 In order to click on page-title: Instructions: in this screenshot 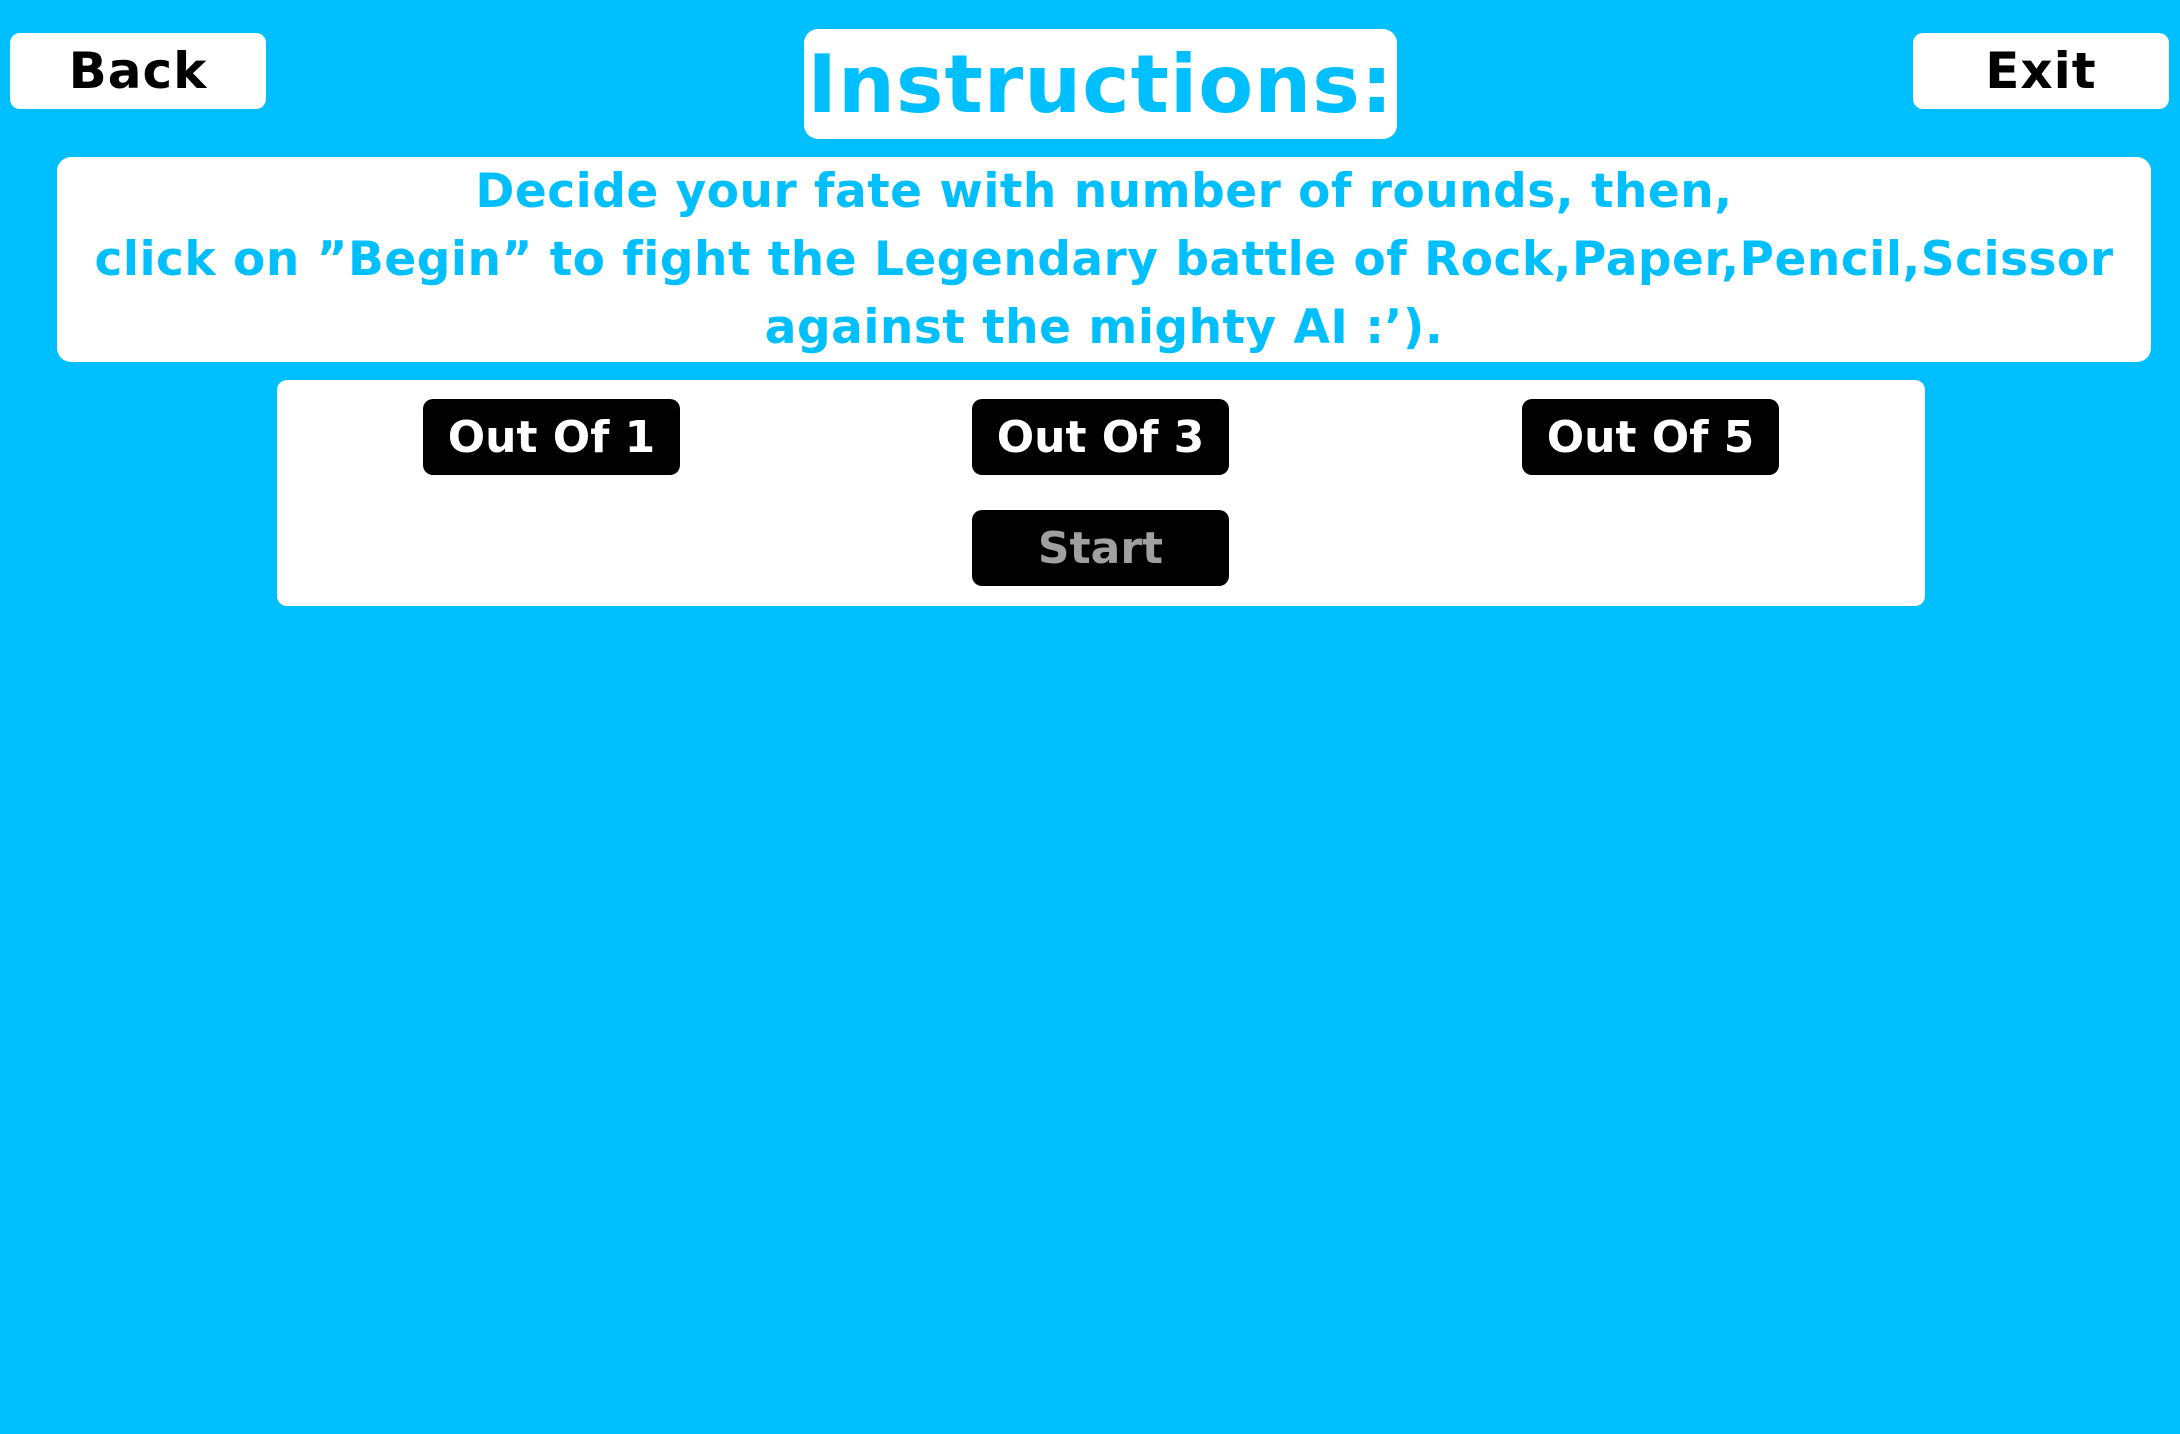, I will do `click(1100, 84)`.